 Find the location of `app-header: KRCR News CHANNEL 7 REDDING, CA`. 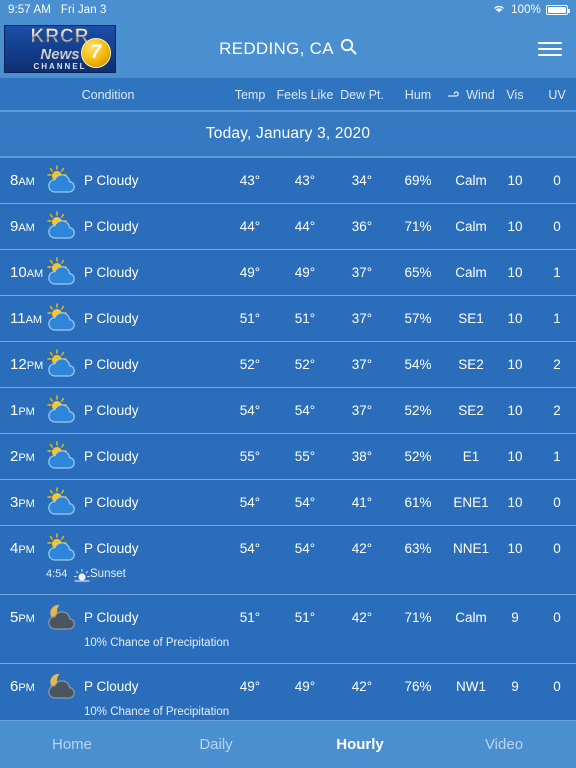

app-header: KRCR News CHANNEL 7 REDDING, CA is located at coordinates (288, 49).